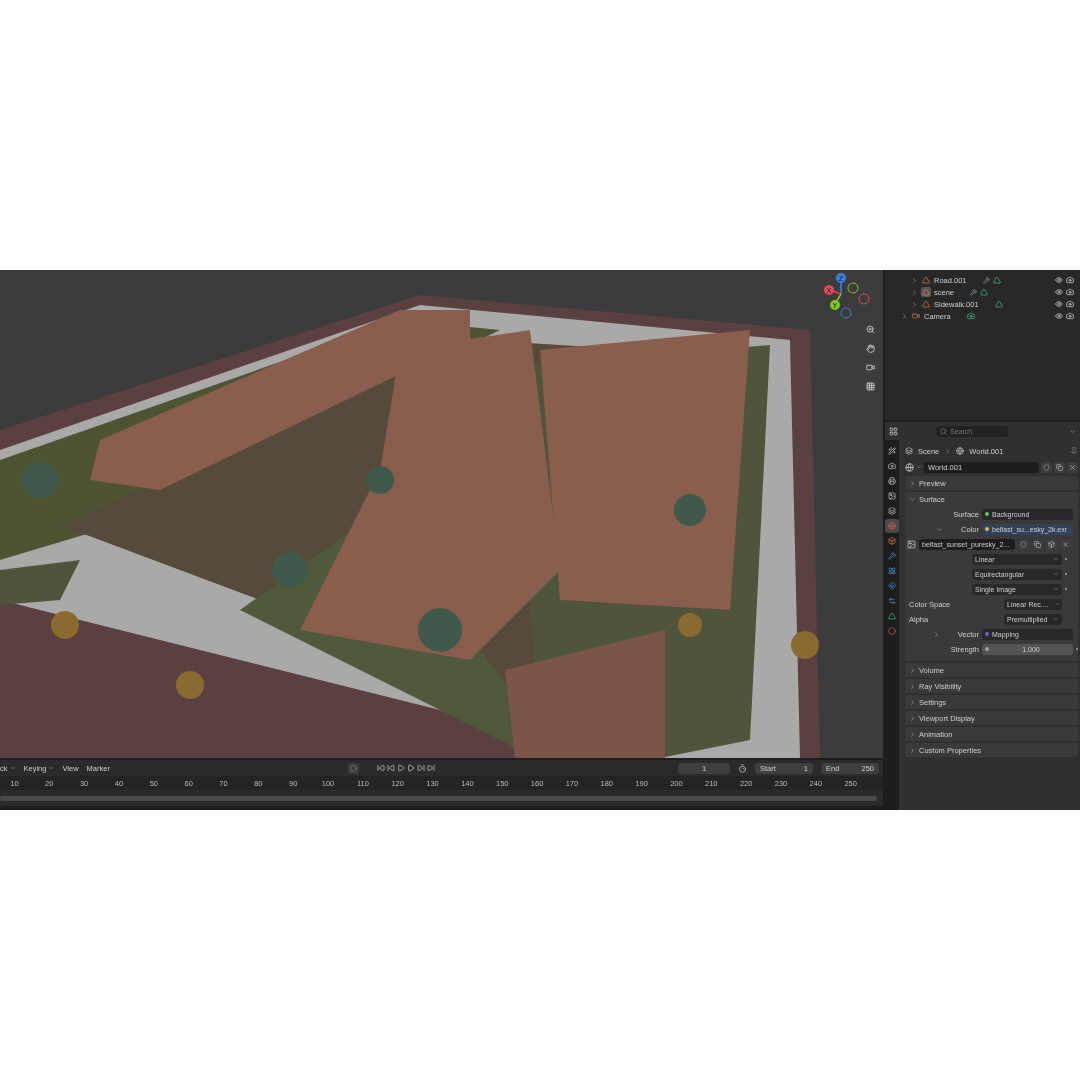 This screenshot has height=1080, width=1080. I want to click on jump-end-icon, so click(430, 768).